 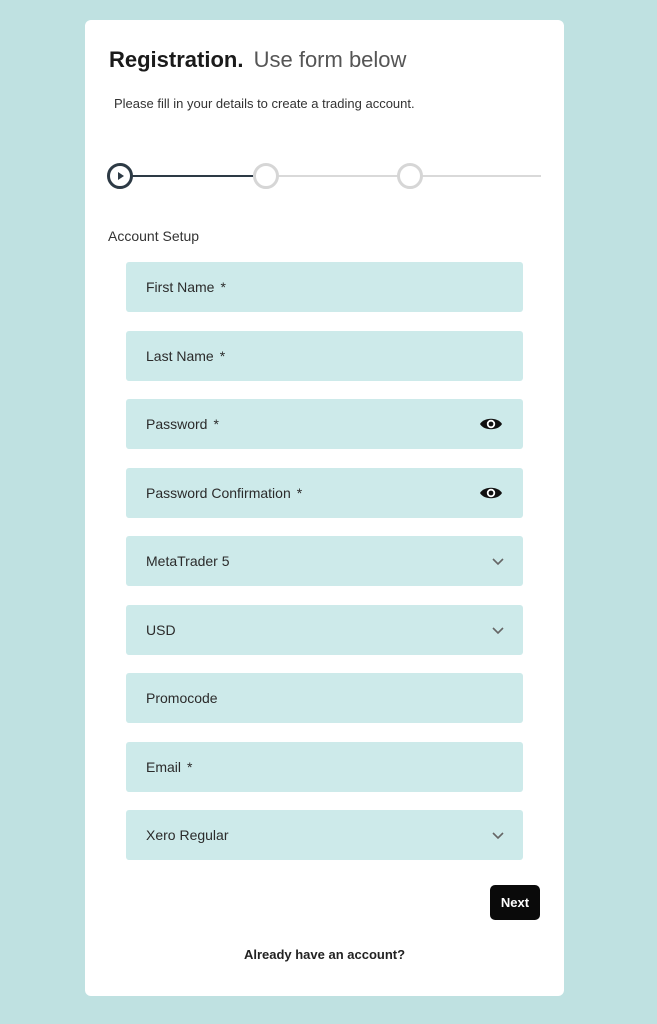 I want to click on play-icon, so click(x=121, y=176).